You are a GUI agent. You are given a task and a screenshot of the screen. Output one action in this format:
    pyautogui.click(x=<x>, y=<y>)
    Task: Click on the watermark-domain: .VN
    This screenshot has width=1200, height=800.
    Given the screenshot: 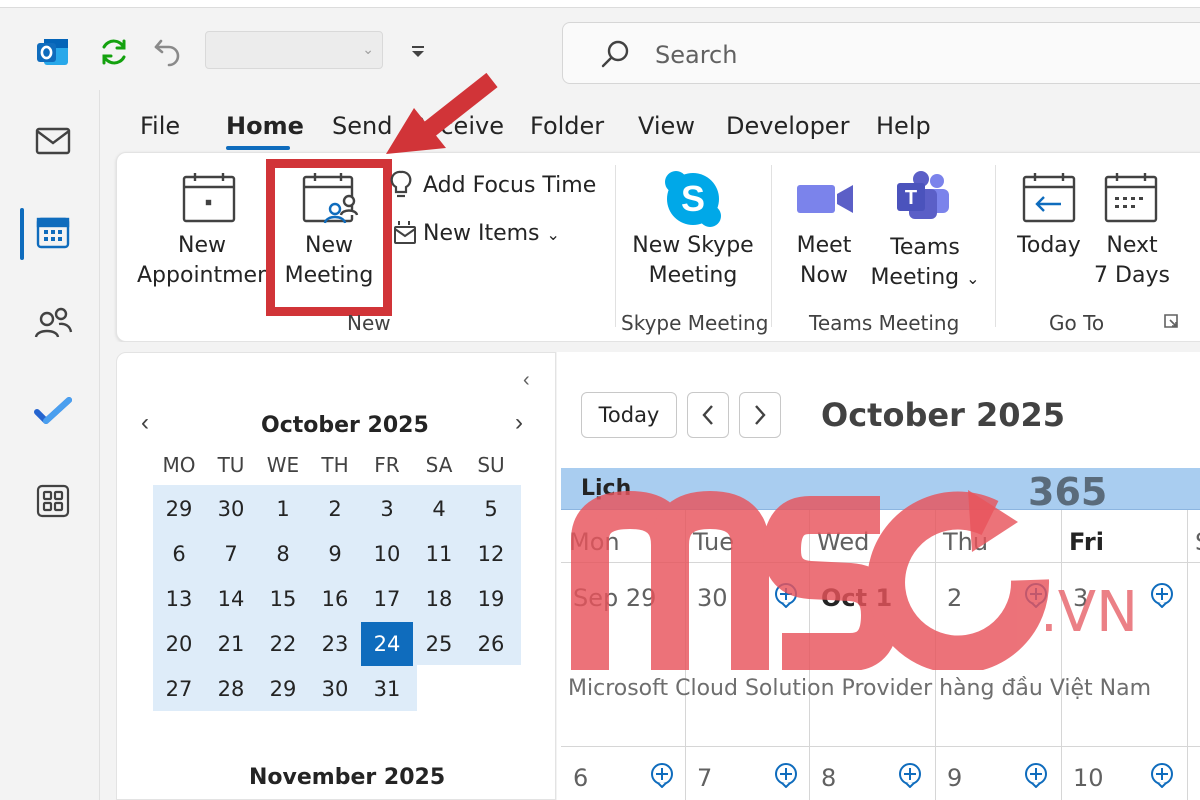 What is the action you would take?
    pyautogui.click(x=1089, y=612)
    